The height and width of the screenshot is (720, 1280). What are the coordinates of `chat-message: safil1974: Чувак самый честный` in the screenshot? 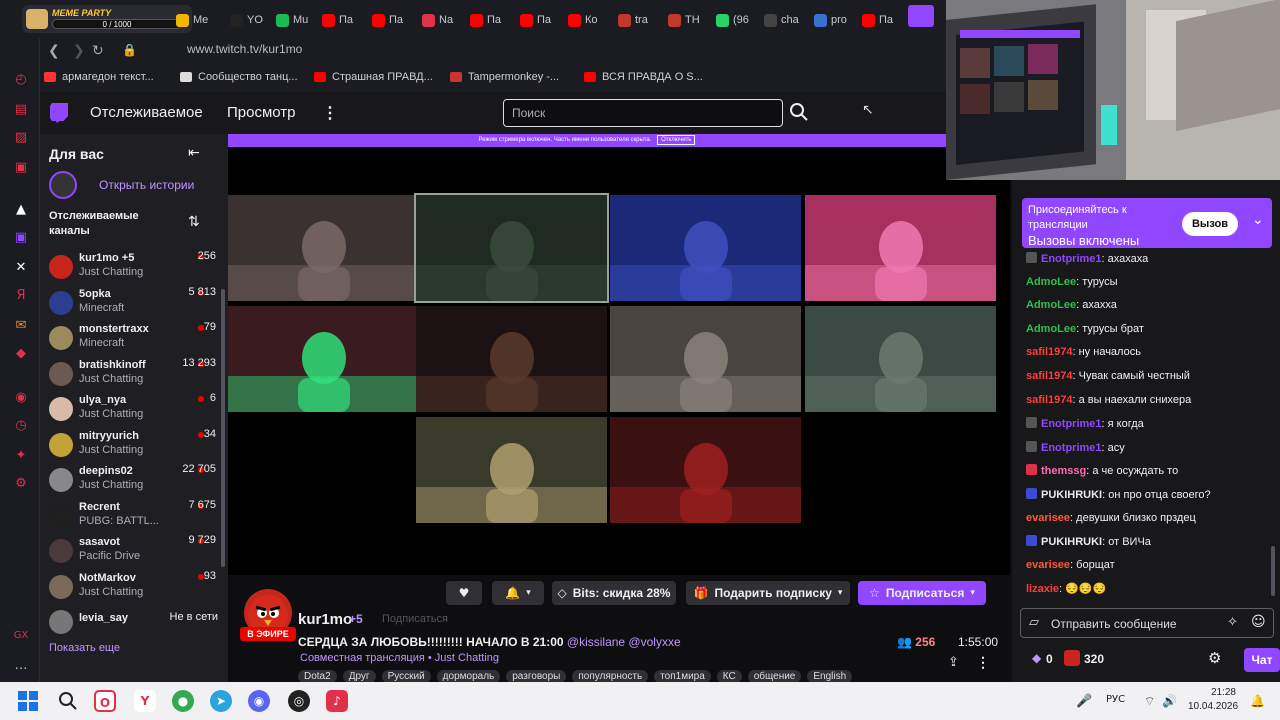 It's located at (1108, 376).